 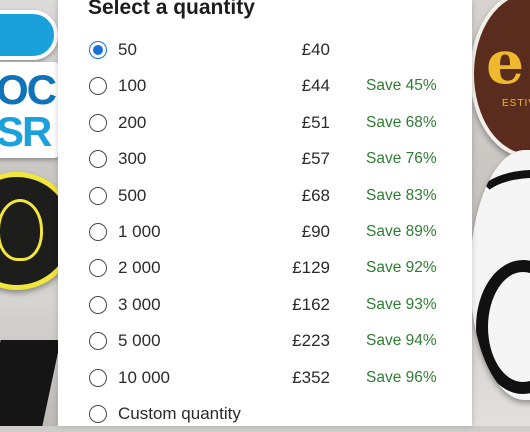 What do you see at coordinates (139, 304) in the screenshot?
I see `quantity-label: 3 000` at bounding box center [139, 304].